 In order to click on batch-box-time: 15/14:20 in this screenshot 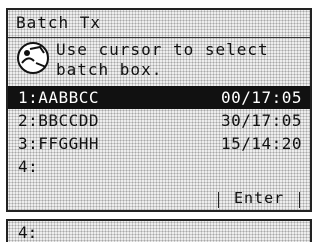, I will do `click(261, 143)`.